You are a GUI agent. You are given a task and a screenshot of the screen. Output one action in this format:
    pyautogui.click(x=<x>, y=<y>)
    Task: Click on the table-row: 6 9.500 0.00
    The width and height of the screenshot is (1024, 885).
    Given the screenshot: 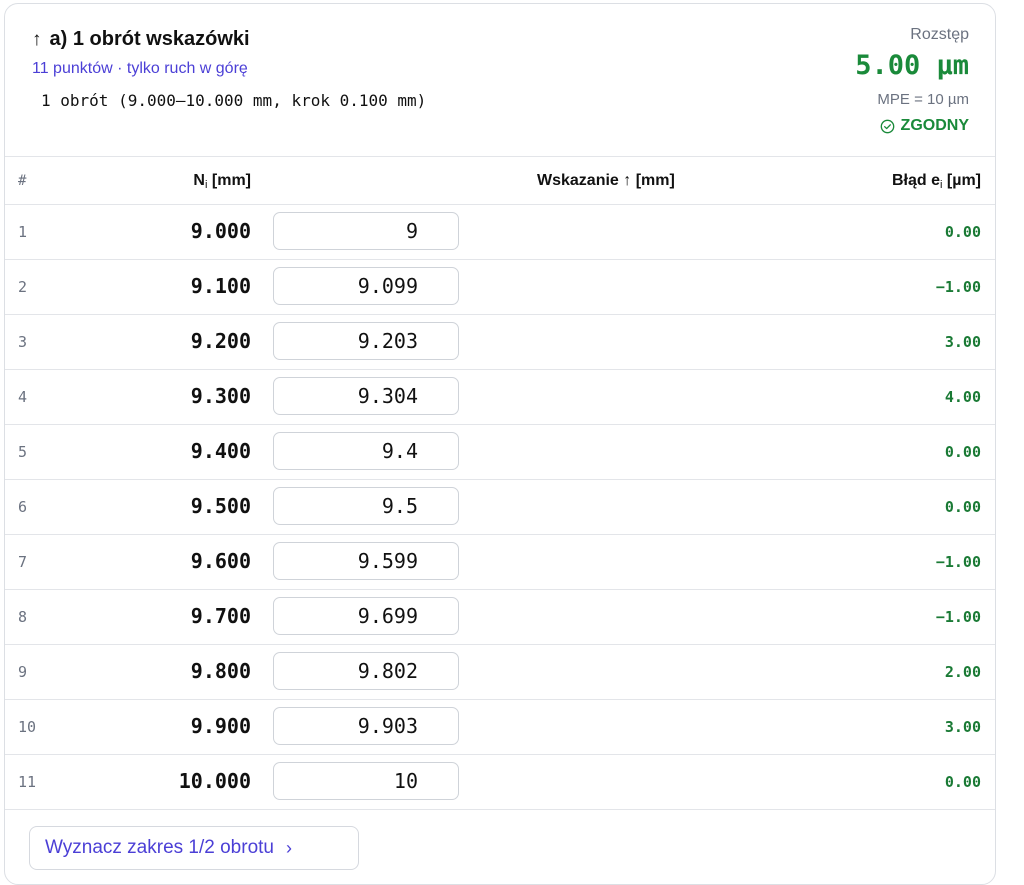 What is the action you would take?
    pyautogui.click(x=500, y=507)
    